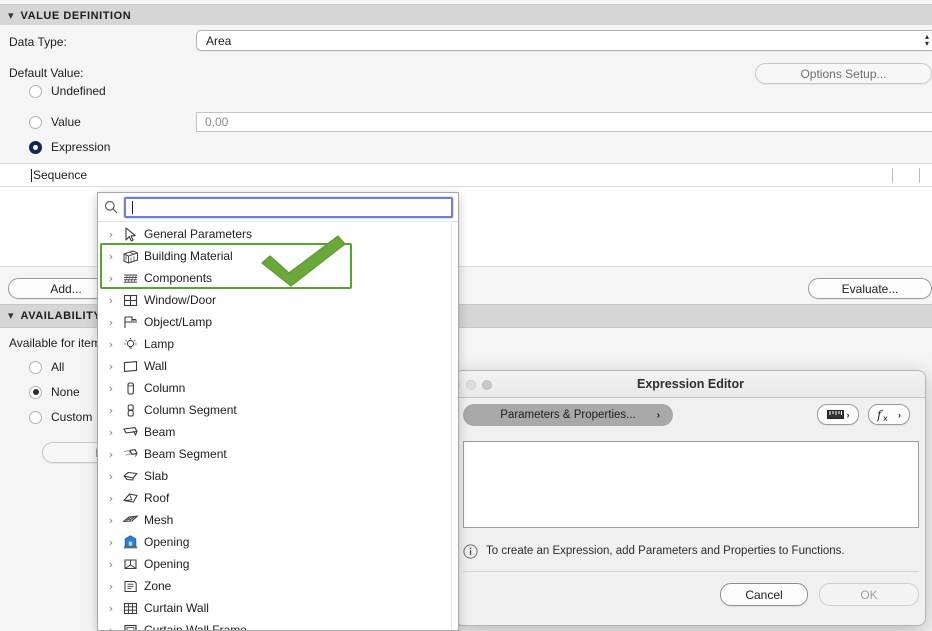 This screenshot has height=631, width=932. What do you see at coordinates (454, 426) in the screenshot?
I see `popup-scrollbar` at bounding box center [454, 426].